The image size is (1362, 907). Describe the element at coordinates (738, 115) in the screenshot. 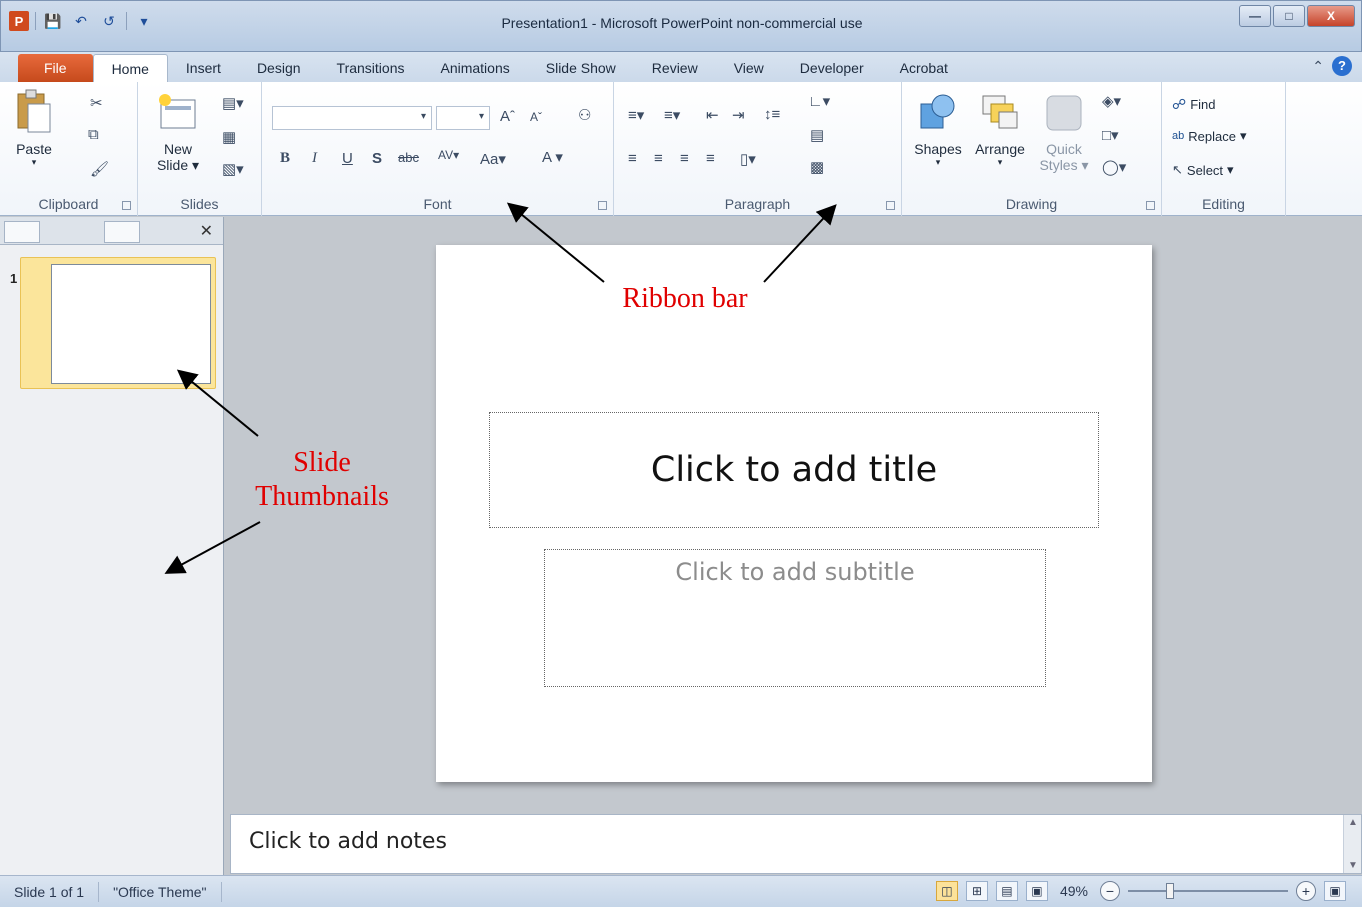

I see `increase-indent-icon: ⇥` at that location.